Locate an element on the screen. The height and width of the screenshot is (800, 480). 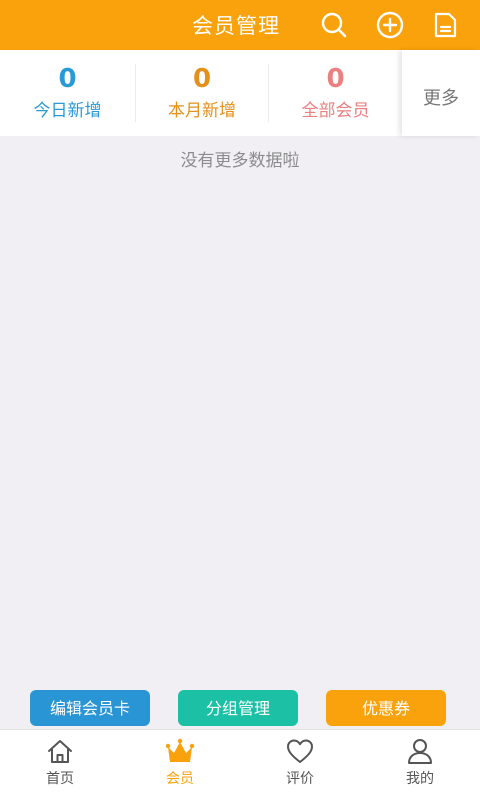
document-icon is located at coordinates (445, 25).